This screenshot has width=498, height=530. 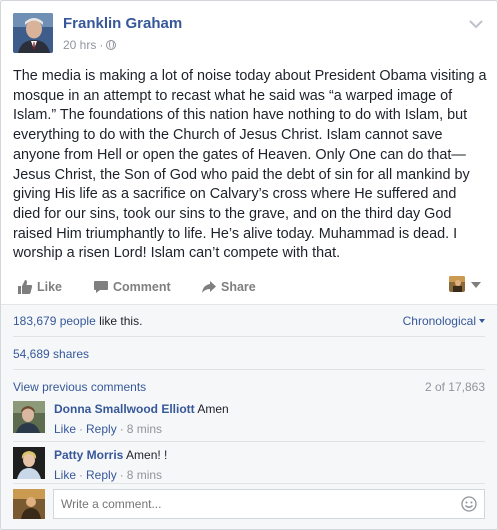 What do you see at coordinates (249, 354) in the screenshot?
I see `shares-row: 54,689 shares` at bounding box center [249, 354].